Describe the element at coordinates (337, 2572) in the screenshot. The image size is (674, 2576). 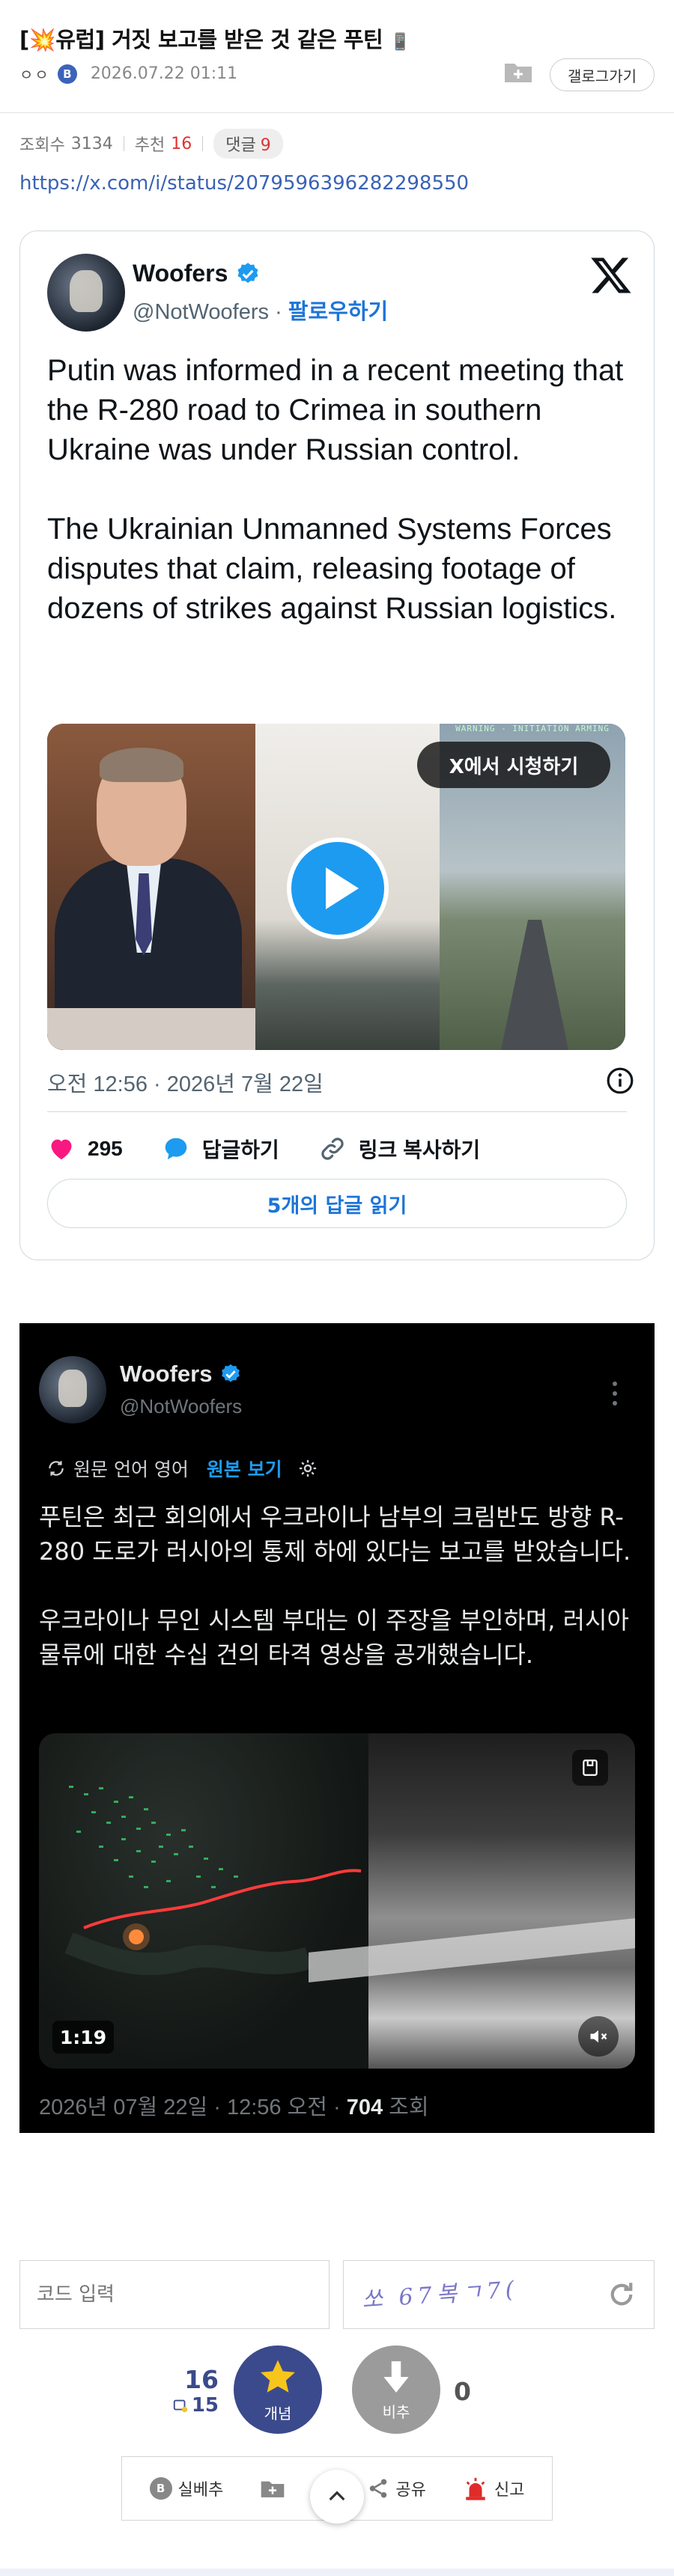
I see `footer-strip` at that location.